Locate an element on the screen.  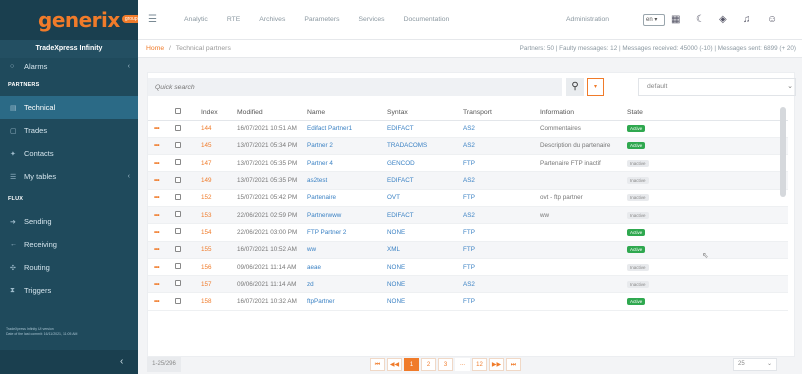
table-row: ••• 155 16/07/2021 10:52 AM ww XML FTP Active is located at coordinates (468, 250).